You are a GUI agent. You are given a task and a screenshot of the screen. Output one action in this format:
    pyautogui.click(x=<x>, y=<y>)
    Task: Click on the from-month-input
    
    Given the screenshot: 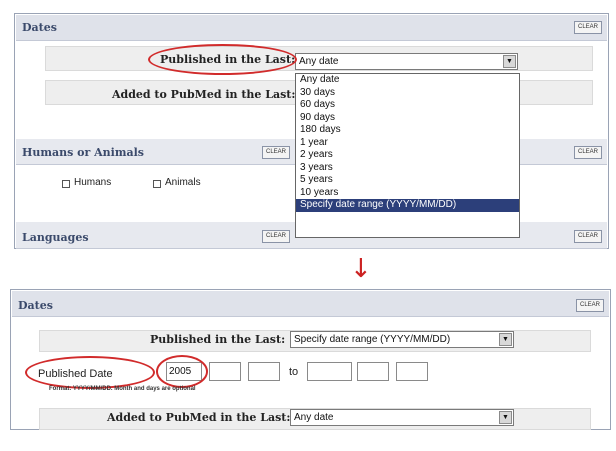 What is the action you would take?
    pyautogui.click(x=225, y=371)
    